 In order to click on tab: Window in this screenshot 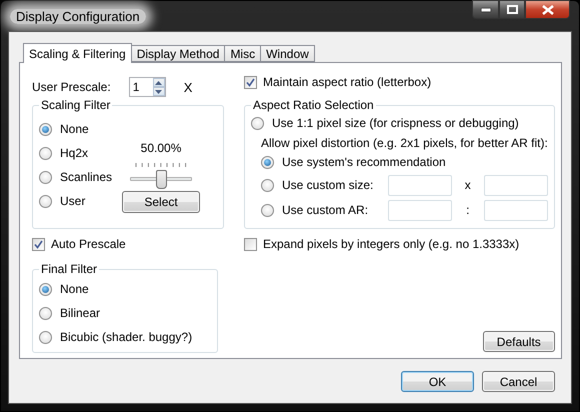, I will do `click(287, 53)`.